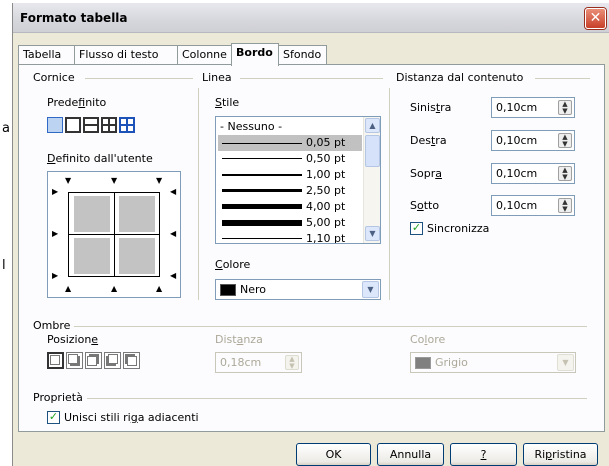 This screenshot has height=466, width=609. Describe the element at coordinates (126, 55) in the screenshot. I see `tab-flusso-di-testo: Flusso di testo` at that location.